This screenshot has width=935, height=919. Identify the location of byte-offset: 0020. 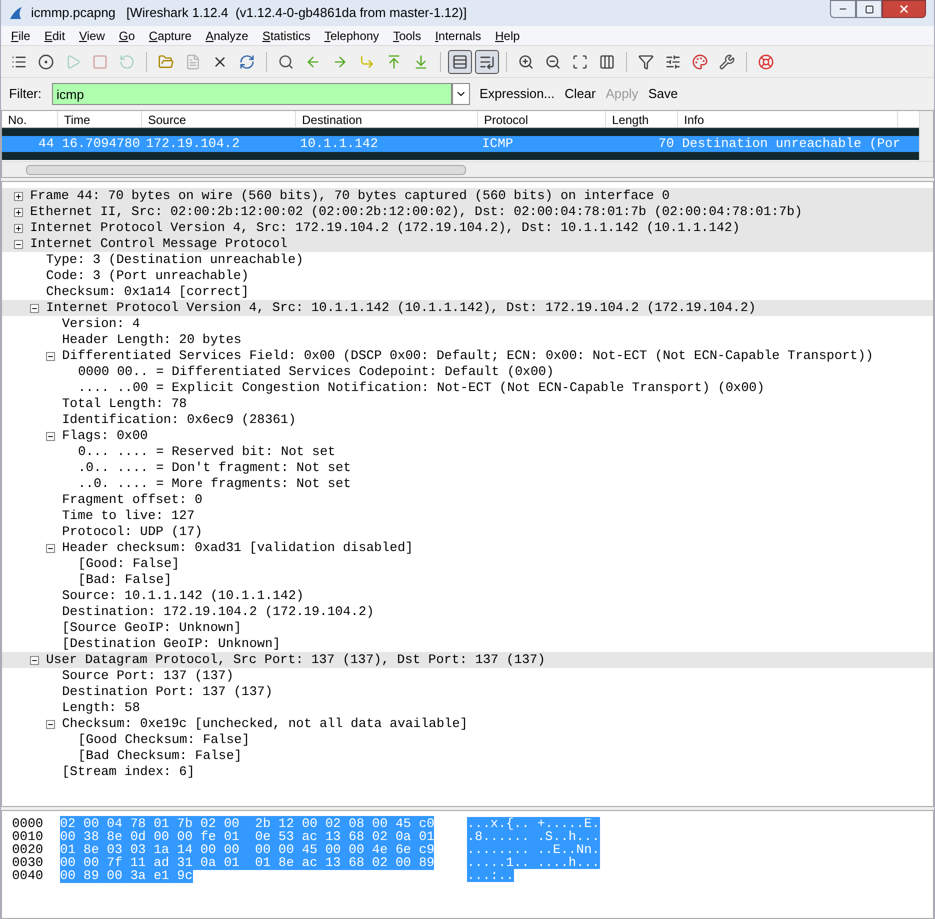
(28, 849).